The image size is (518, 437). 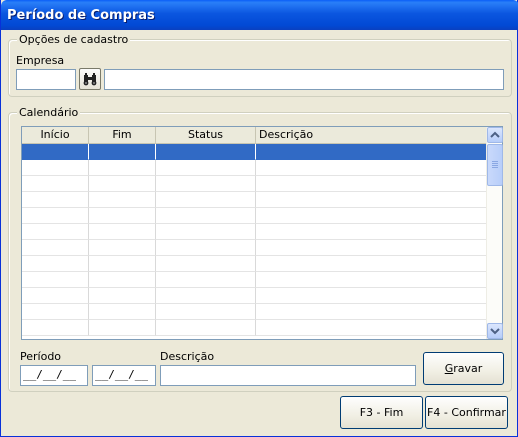 What do you see at coordinates (187, 356) in the screenshot?
I see `descricao-label: Descrição` at bounding box center [187, 356].